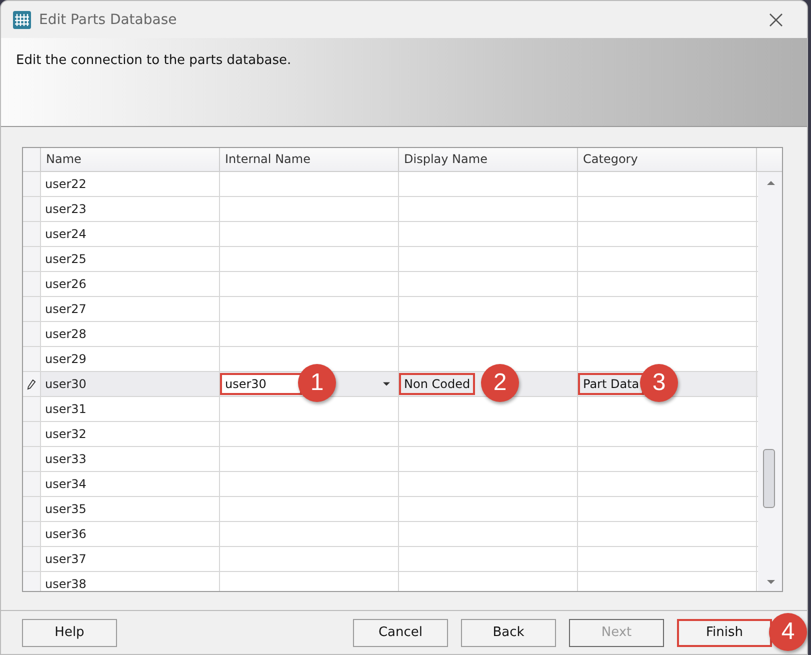  I want to click on row-header, so click(32, 384).